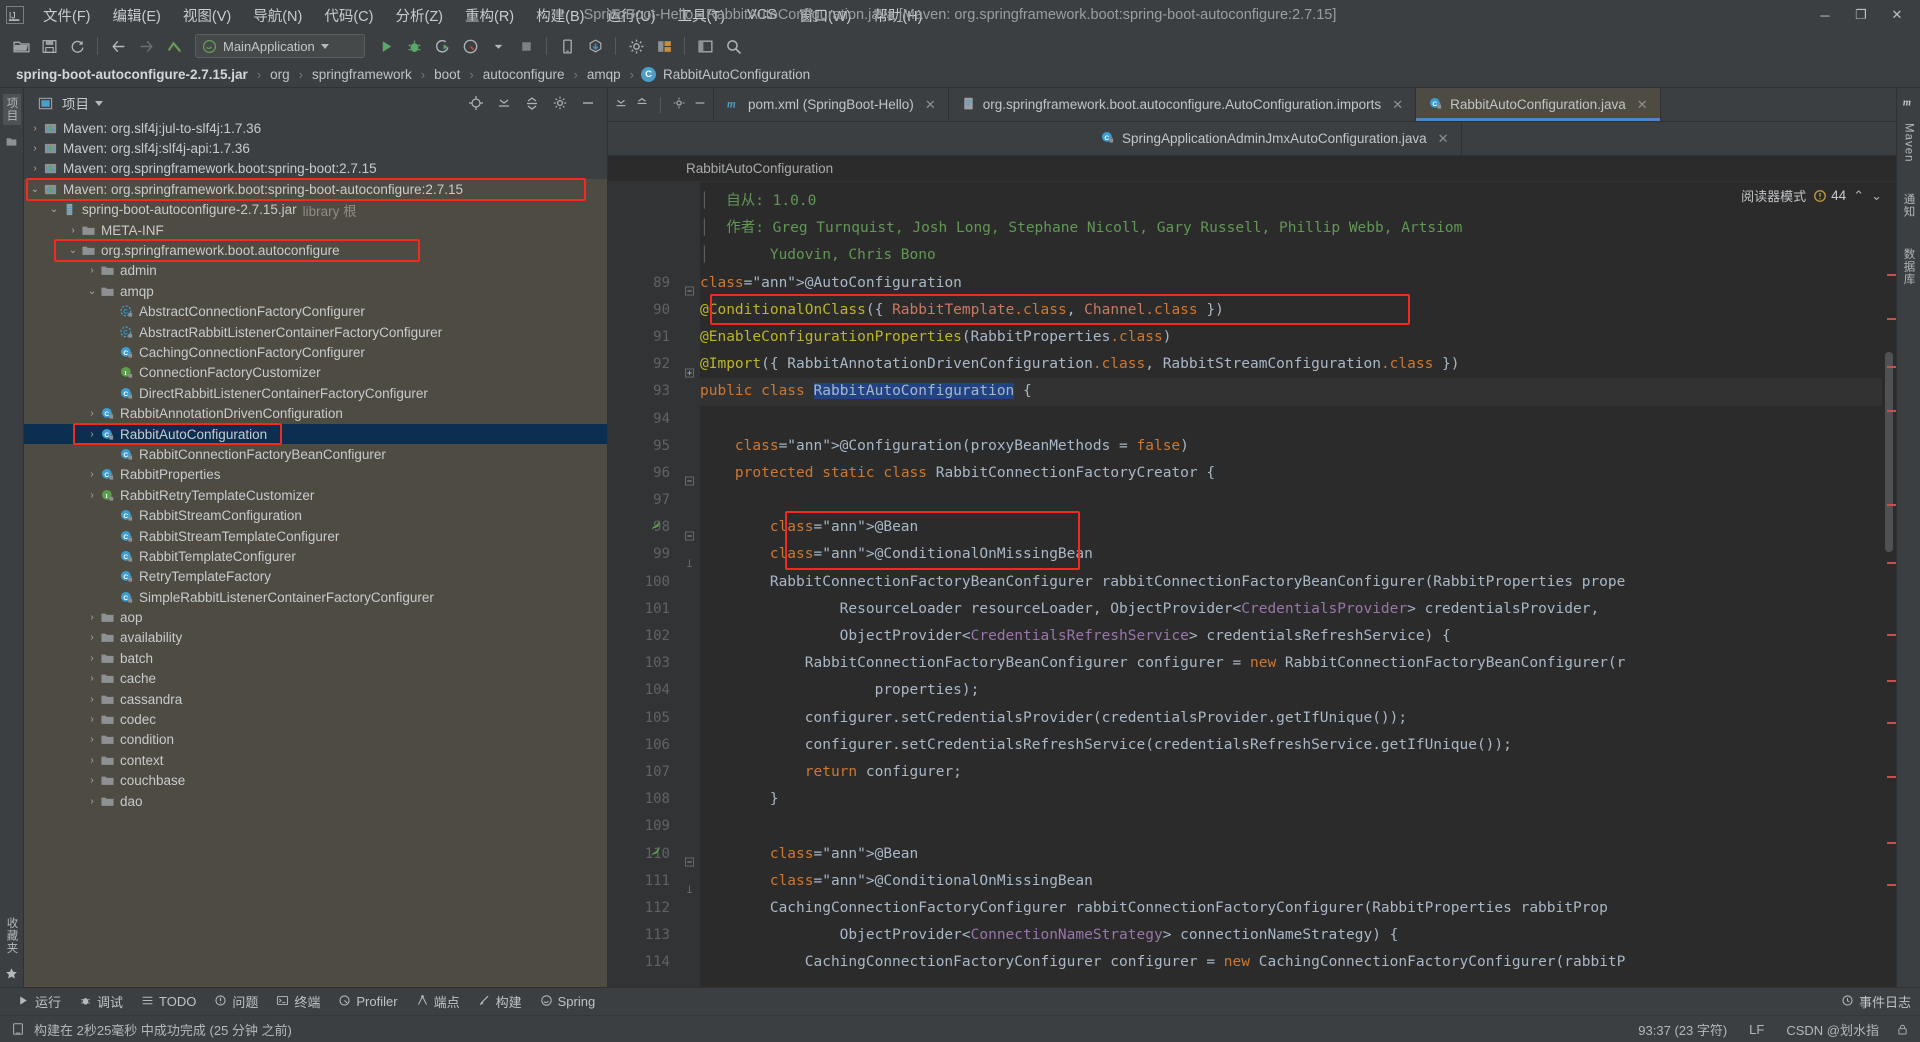 This screenshot has height=1042, width=1920. What do you see at coordinates (12, 973) in the screenshot?
I see `star-icon` at bounding box center [12, 973].